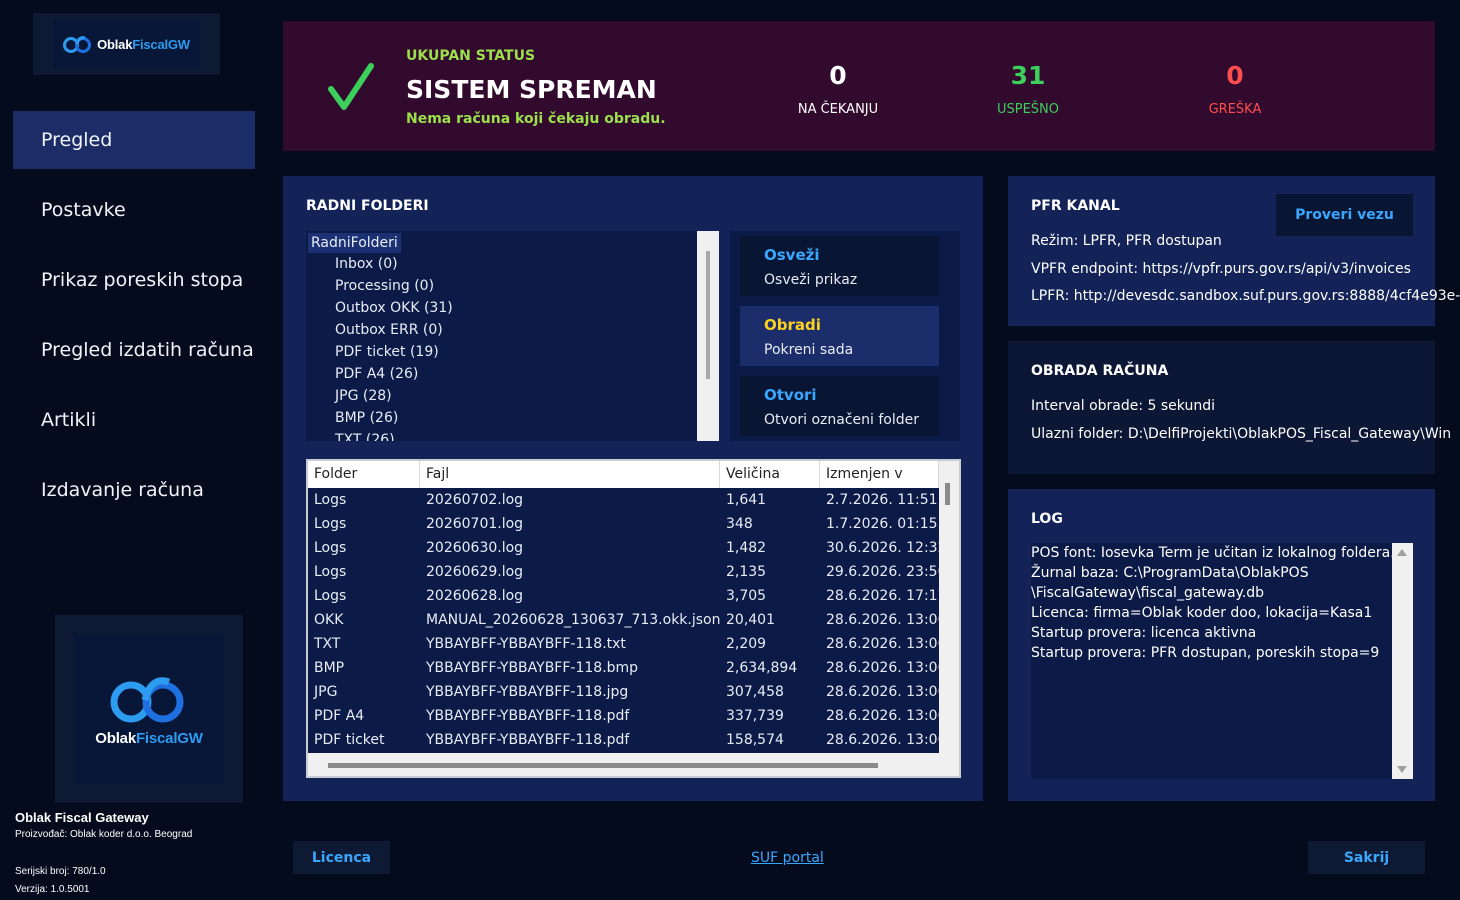  What do you see at coordinates (349, 740) in the screenshot?
I see `cell-folder: PDF ticket` at bounding box center [349, 740].